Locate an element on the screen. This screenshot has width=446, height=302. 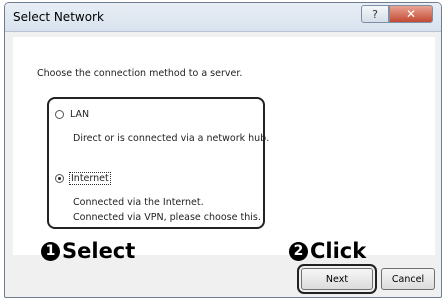
step2-text: Click is located at coordinates (338, 251).